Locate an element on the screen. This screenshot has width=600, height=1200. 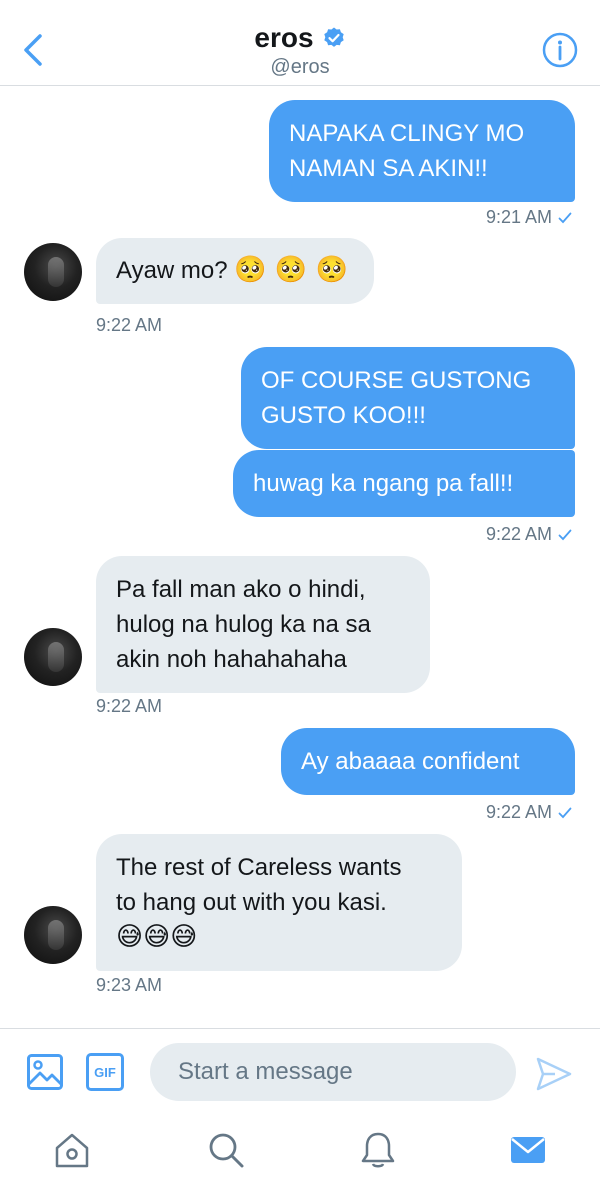
notifications-bell-icon is located at coordinates (378, 1150).